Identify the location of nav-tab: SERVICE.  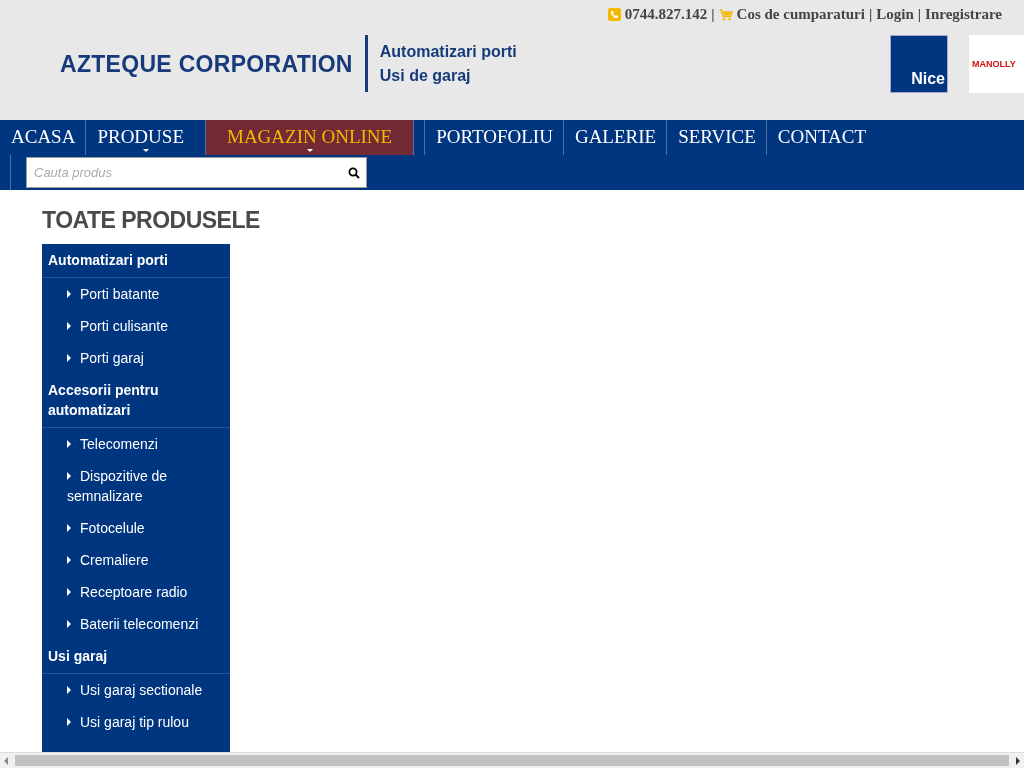
(716, 137).